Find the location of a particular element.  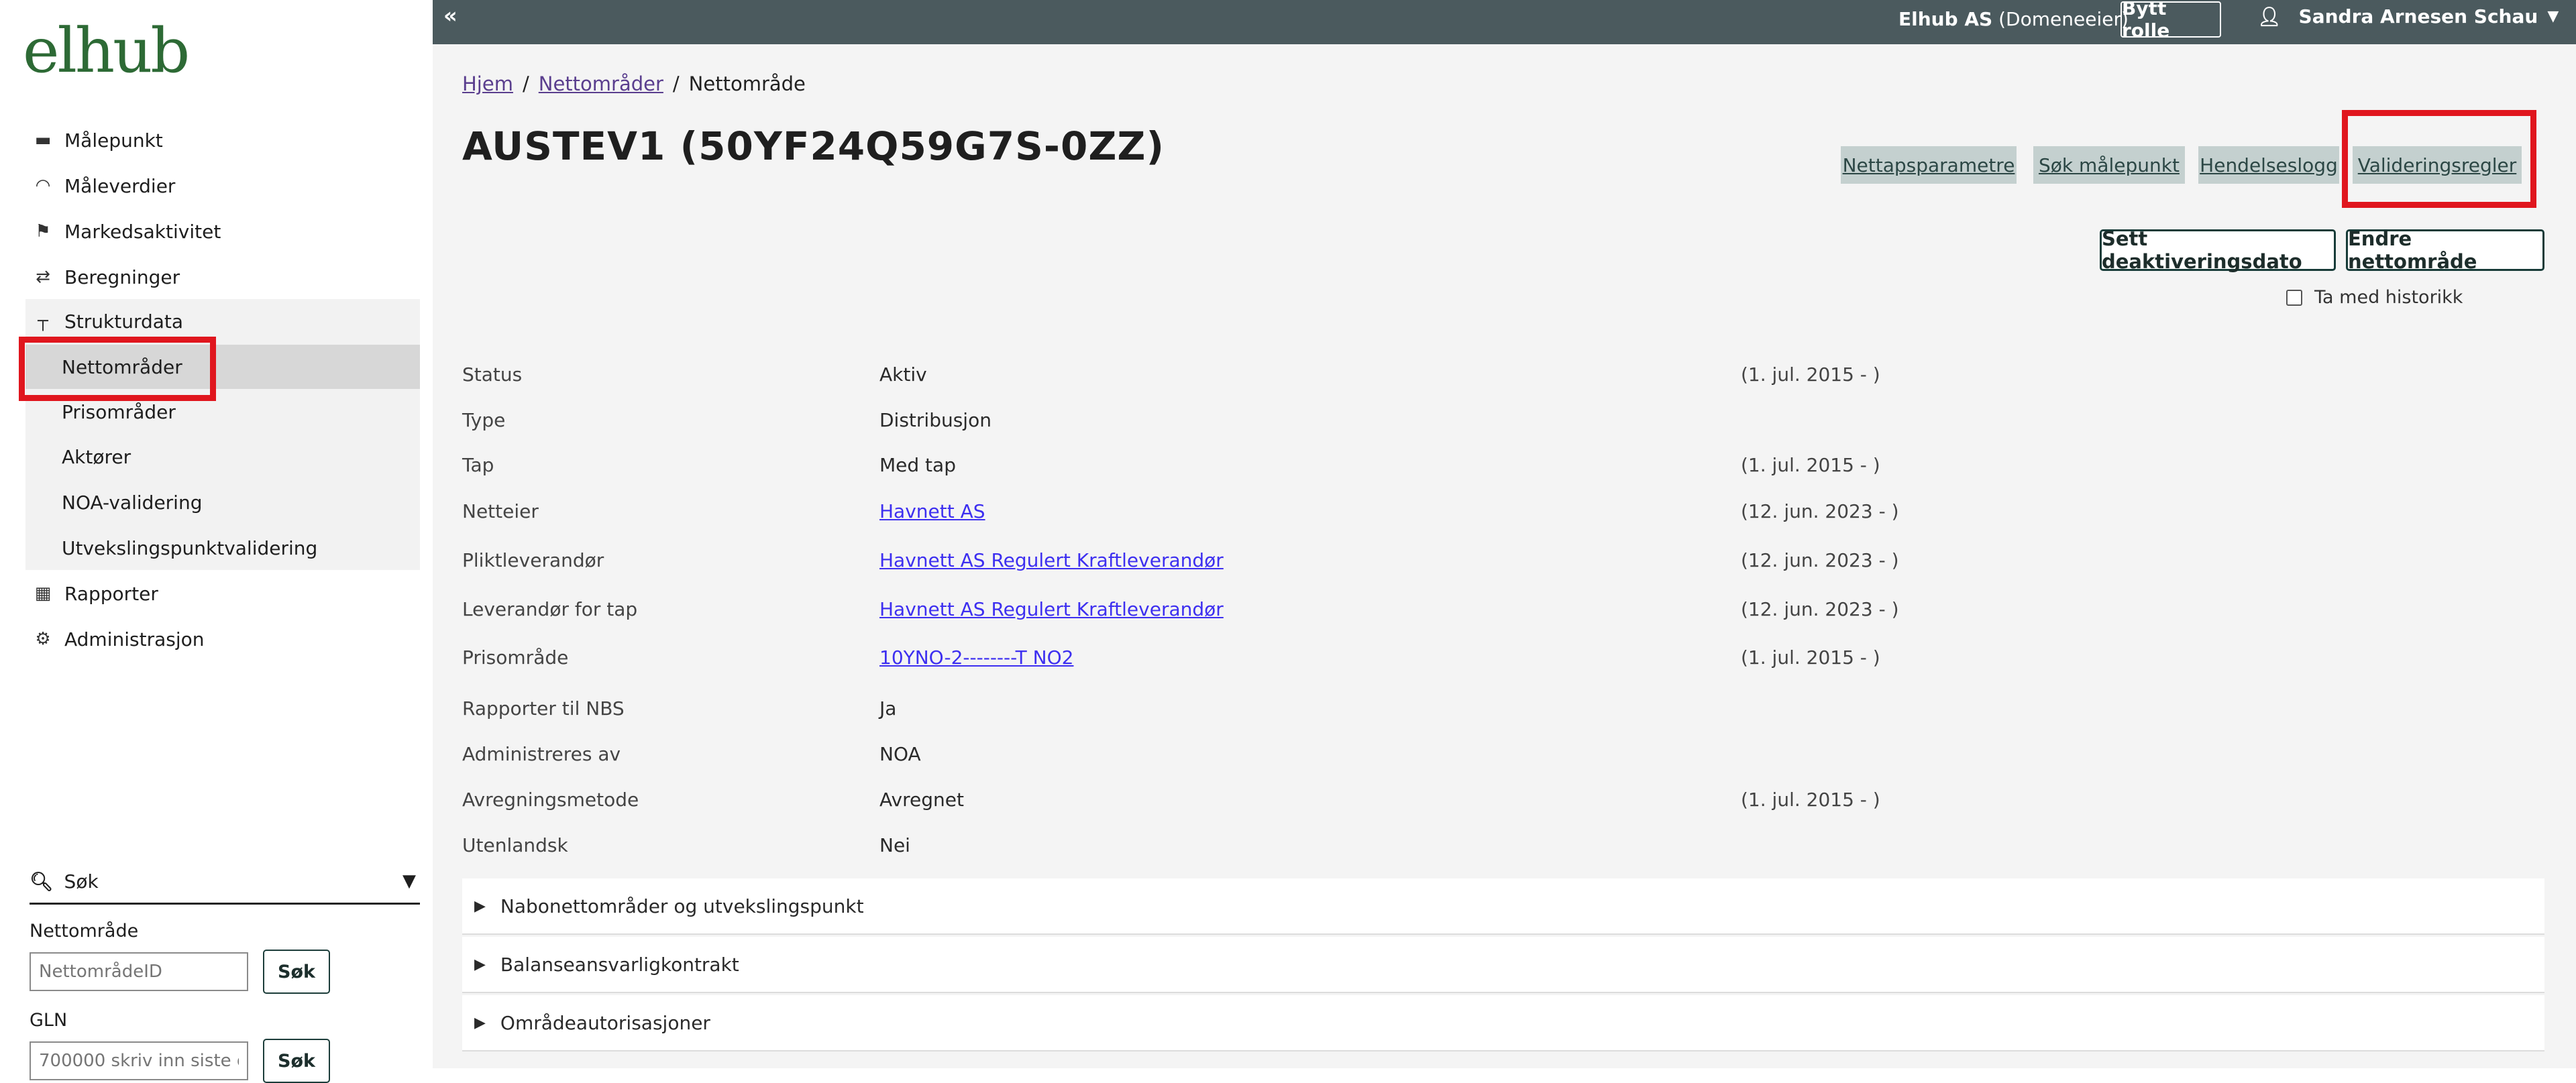

include-history-checkbox is located at coordinates (2294, 297).